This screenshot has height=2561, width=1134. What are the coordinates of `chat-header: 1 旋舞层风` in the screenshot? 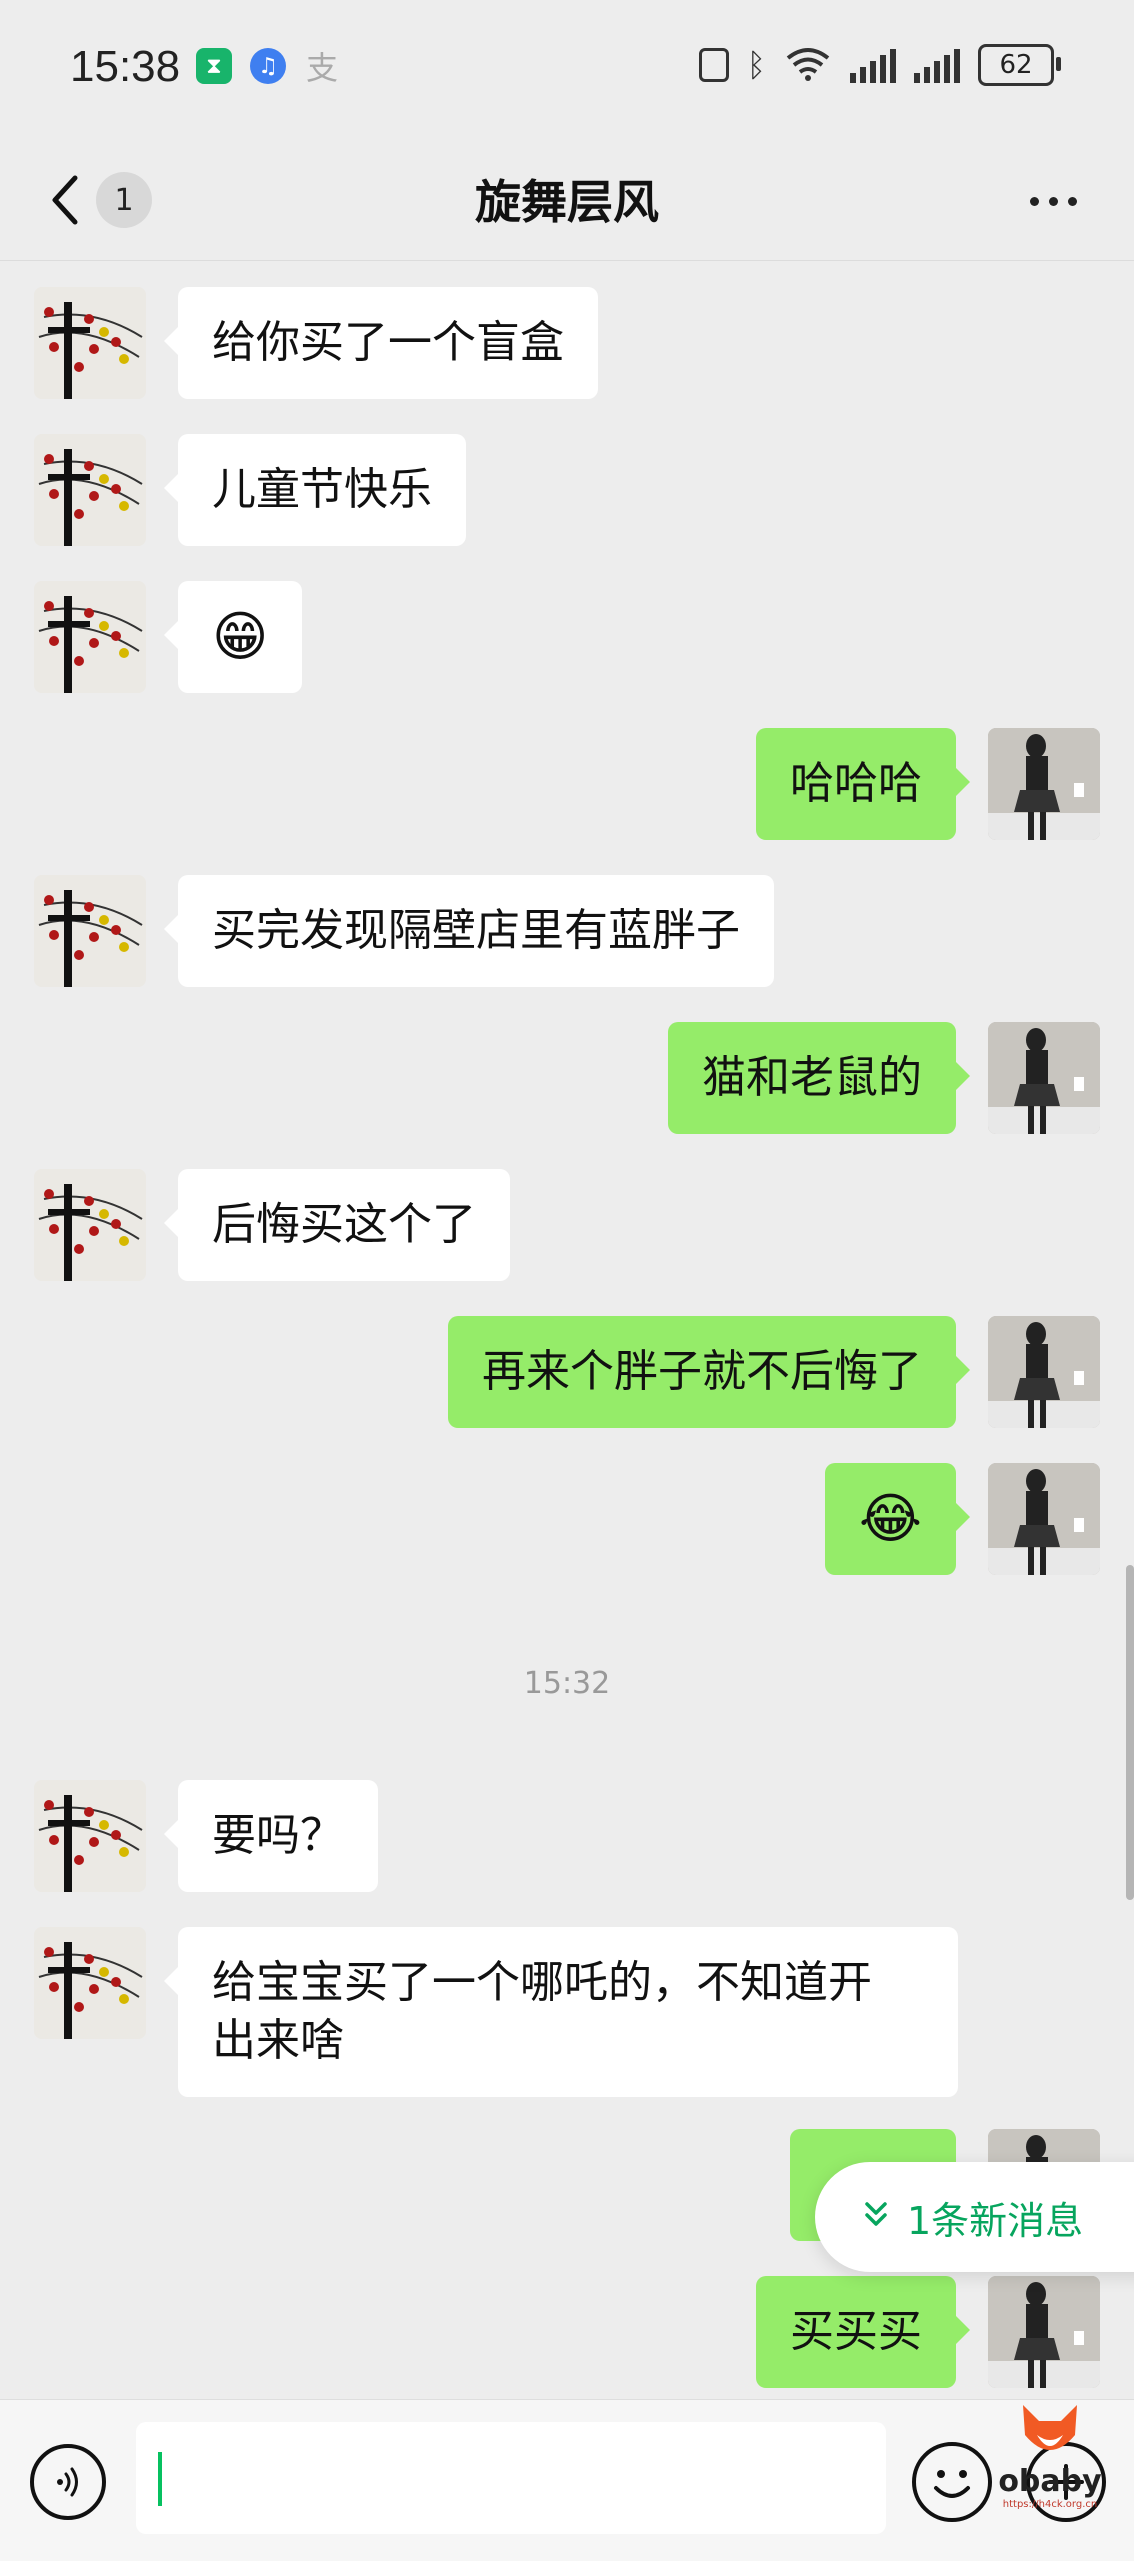 It's located at (567, 200).